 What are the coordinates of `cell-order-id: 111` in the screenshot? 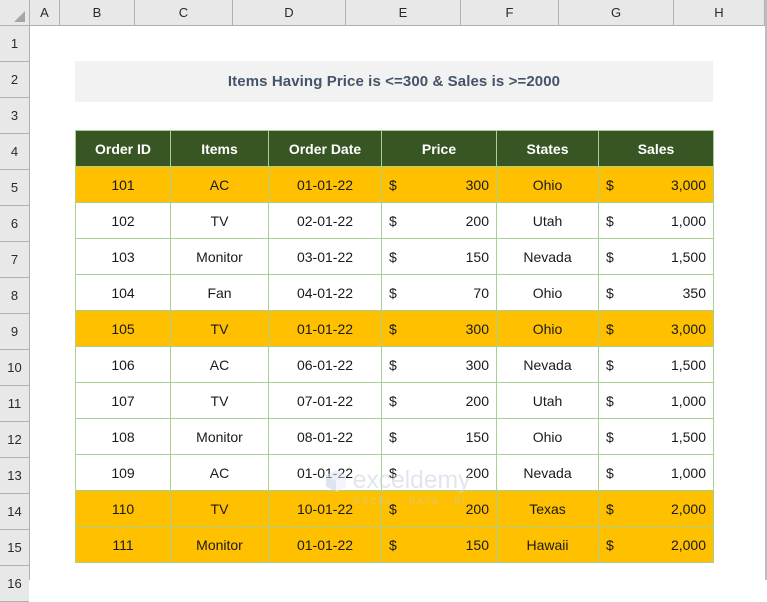 It's located at (123, 544).